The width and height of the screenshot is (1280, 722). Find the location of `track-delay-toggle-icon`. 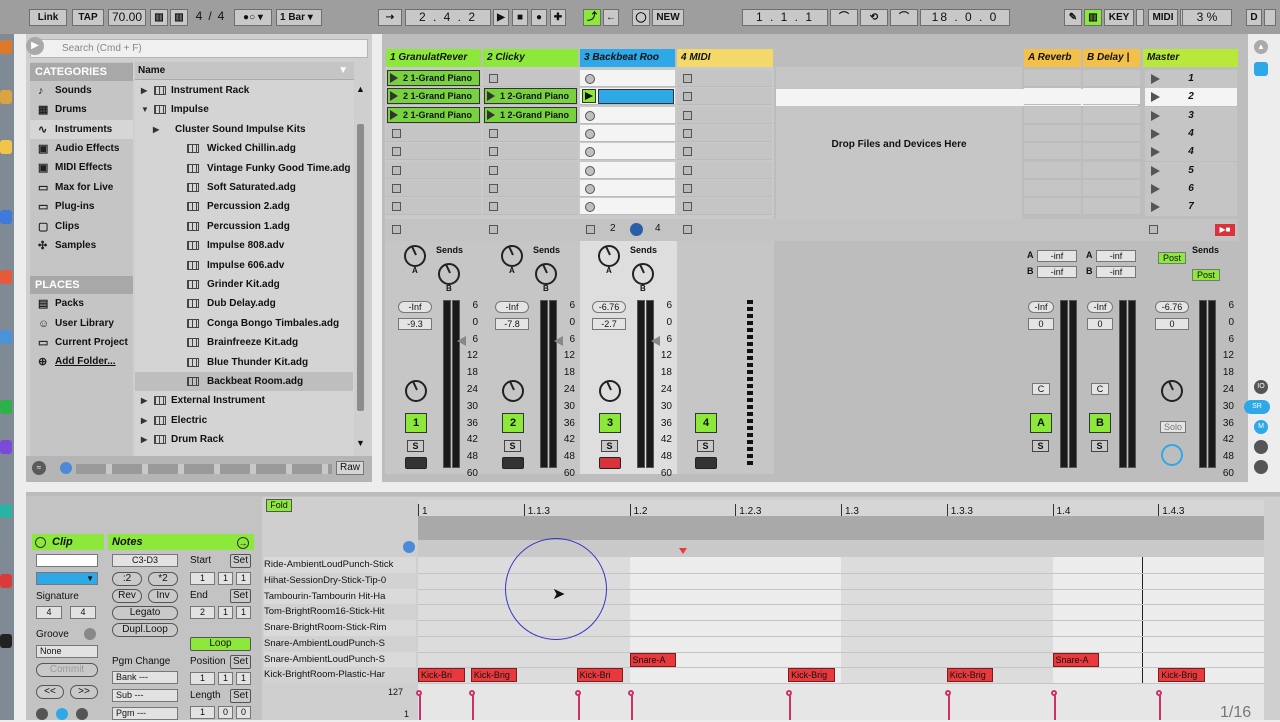

track-delay-toggle-icon is located at coordinates (1261, 467).